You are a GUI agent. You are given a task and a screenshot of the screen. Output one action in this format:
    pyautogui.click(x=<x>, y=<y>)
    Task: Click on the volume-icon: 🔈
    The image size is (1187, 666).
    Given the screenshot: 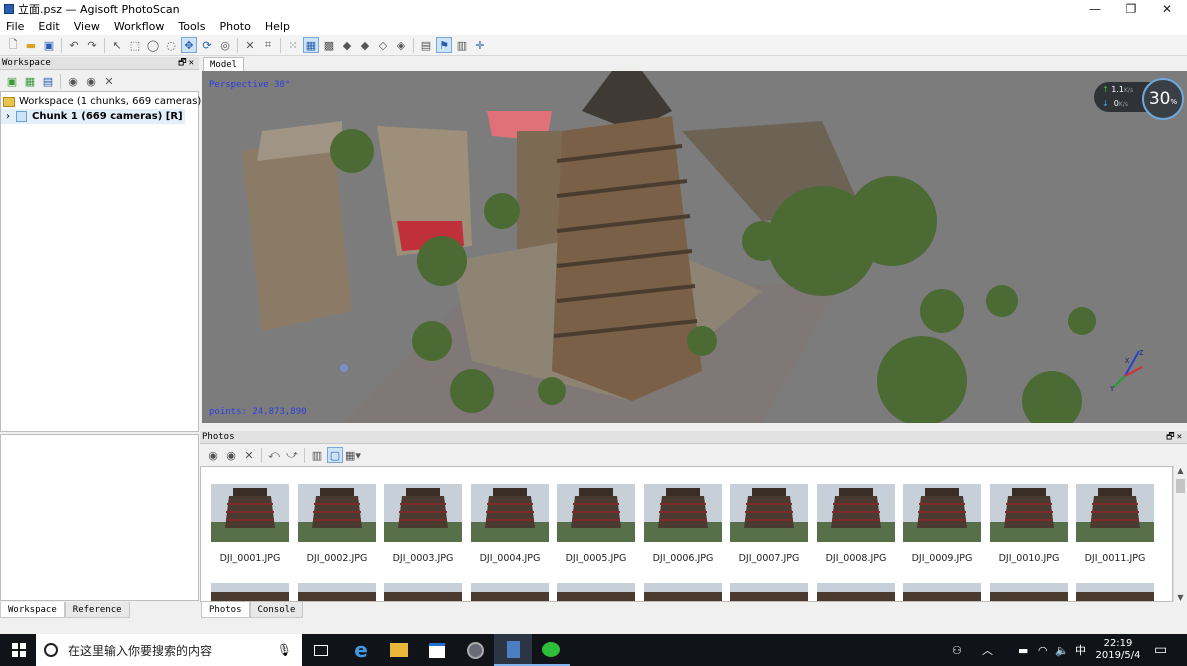 What is the action you would take?
    pyautogui.click(x=1062, y=650)
    